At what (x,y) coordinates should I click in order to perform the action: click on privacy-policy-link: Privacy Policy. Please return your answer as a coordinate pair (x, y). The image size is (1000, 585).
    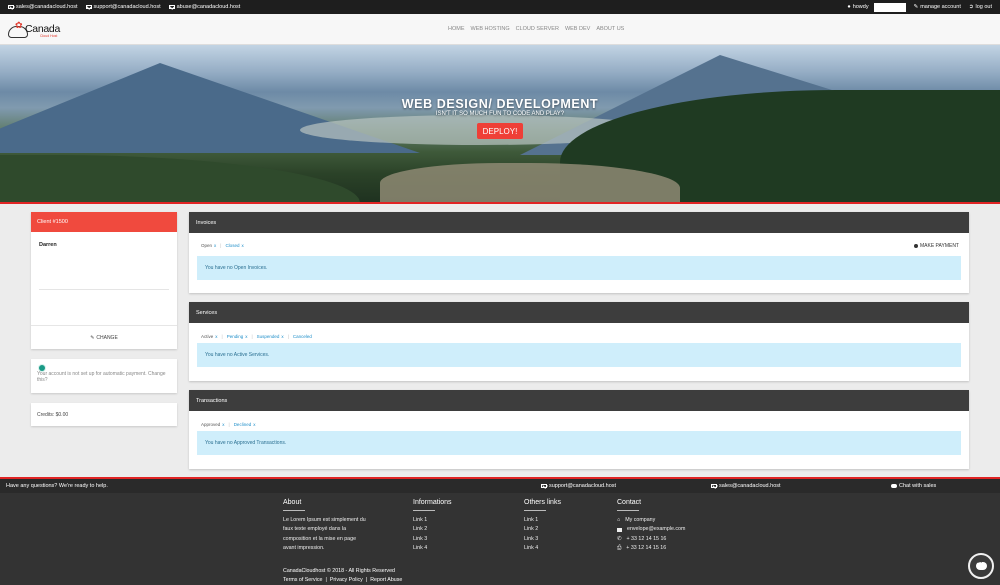
    Looking at the image, I should click on (346, 580).